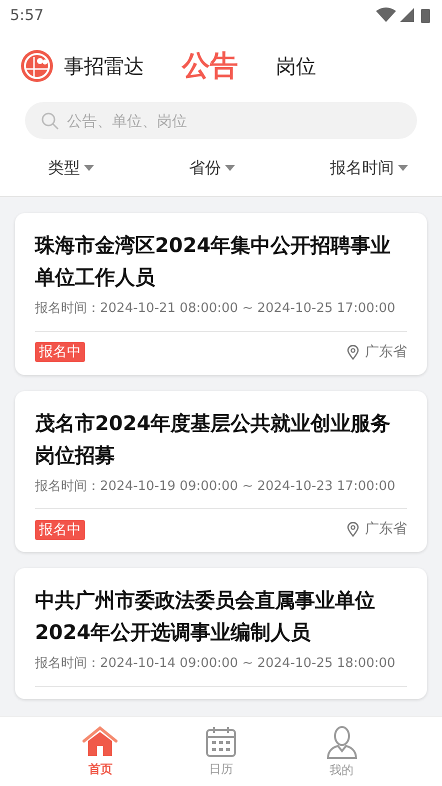 Image resolution: width=442 pixels, height=786 pixels. Describe the element at coordinates (404, 15) in the screenshot. I see `status-icons` at that location.